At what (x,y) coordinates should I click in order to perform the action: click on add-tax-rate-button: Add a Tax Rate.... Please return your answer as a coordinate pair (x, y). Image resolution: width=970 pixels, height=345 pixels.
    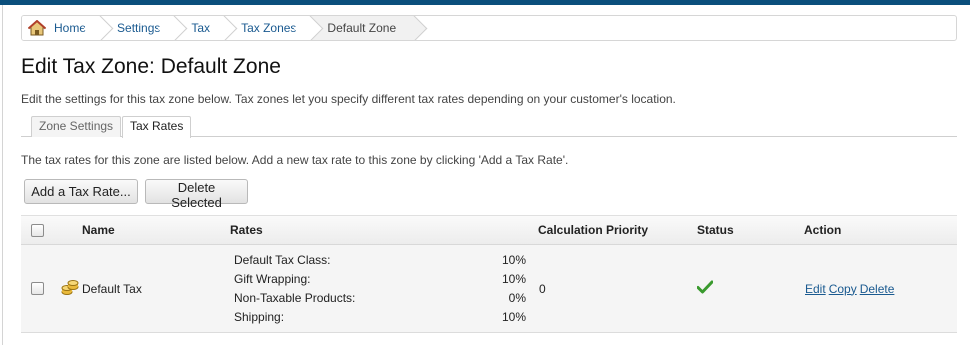
    Looking at the image, I should click on (81, 191).